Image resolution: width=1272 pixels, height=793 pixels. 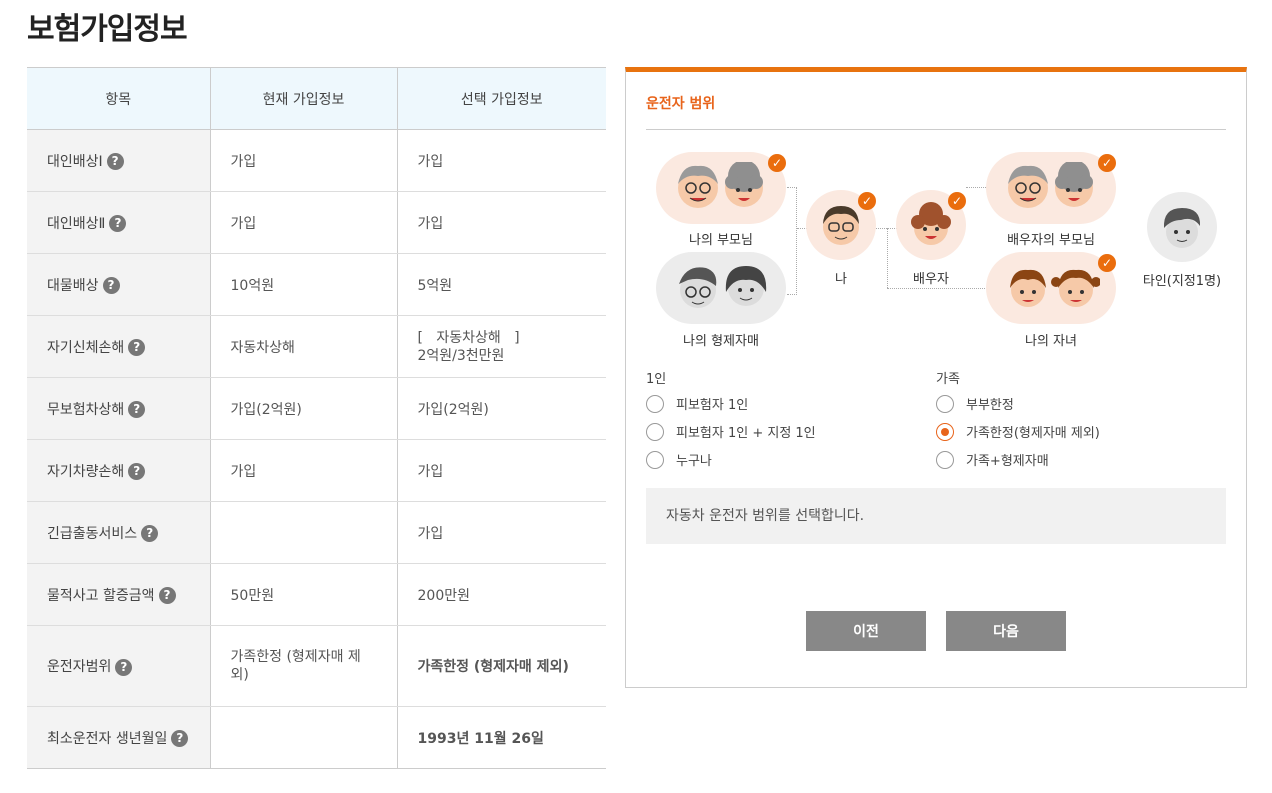 I want to click on page-title: 보험가입정보, so click(x=107, y=29).